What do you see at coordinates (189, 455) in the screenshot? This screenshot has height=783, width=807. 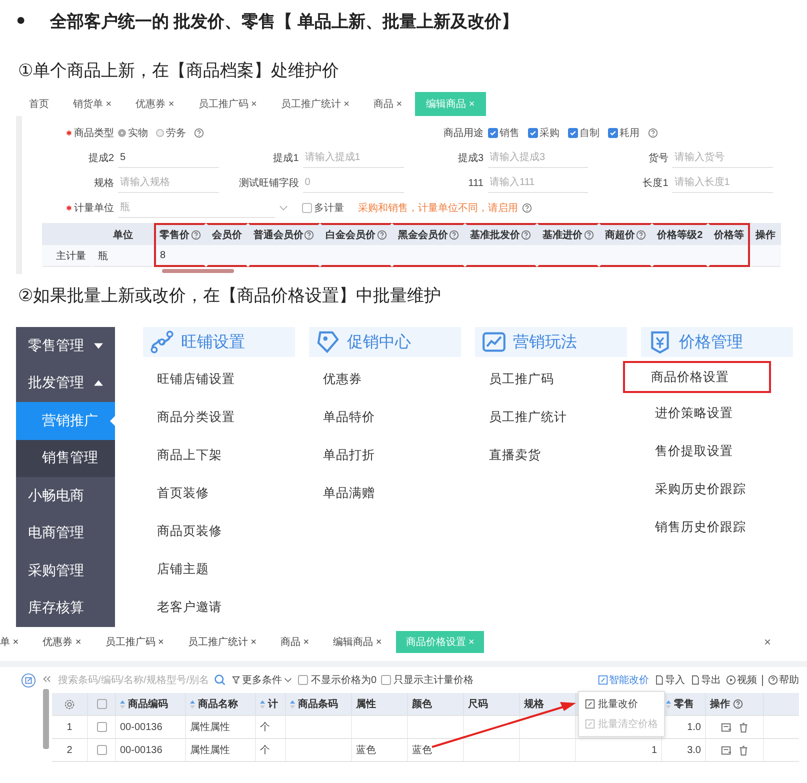 I see `menu-item: 商品上下架` at bounding box center [189, 455].